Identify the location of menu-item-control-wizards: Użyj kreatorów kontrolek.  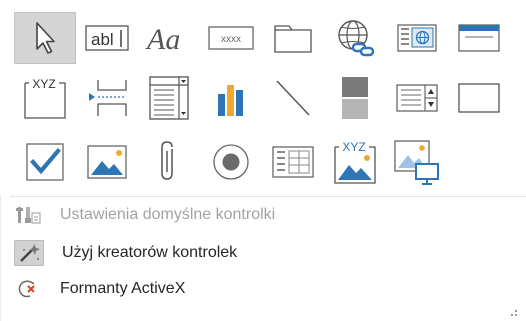
(263, 253).